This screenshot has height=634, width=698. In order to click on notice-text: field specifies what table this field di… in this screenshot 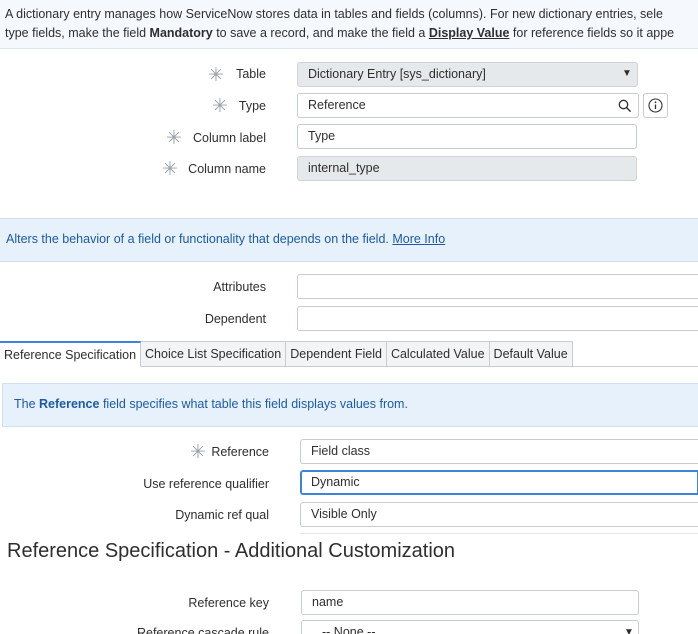, I will do `click(253, 404)`.